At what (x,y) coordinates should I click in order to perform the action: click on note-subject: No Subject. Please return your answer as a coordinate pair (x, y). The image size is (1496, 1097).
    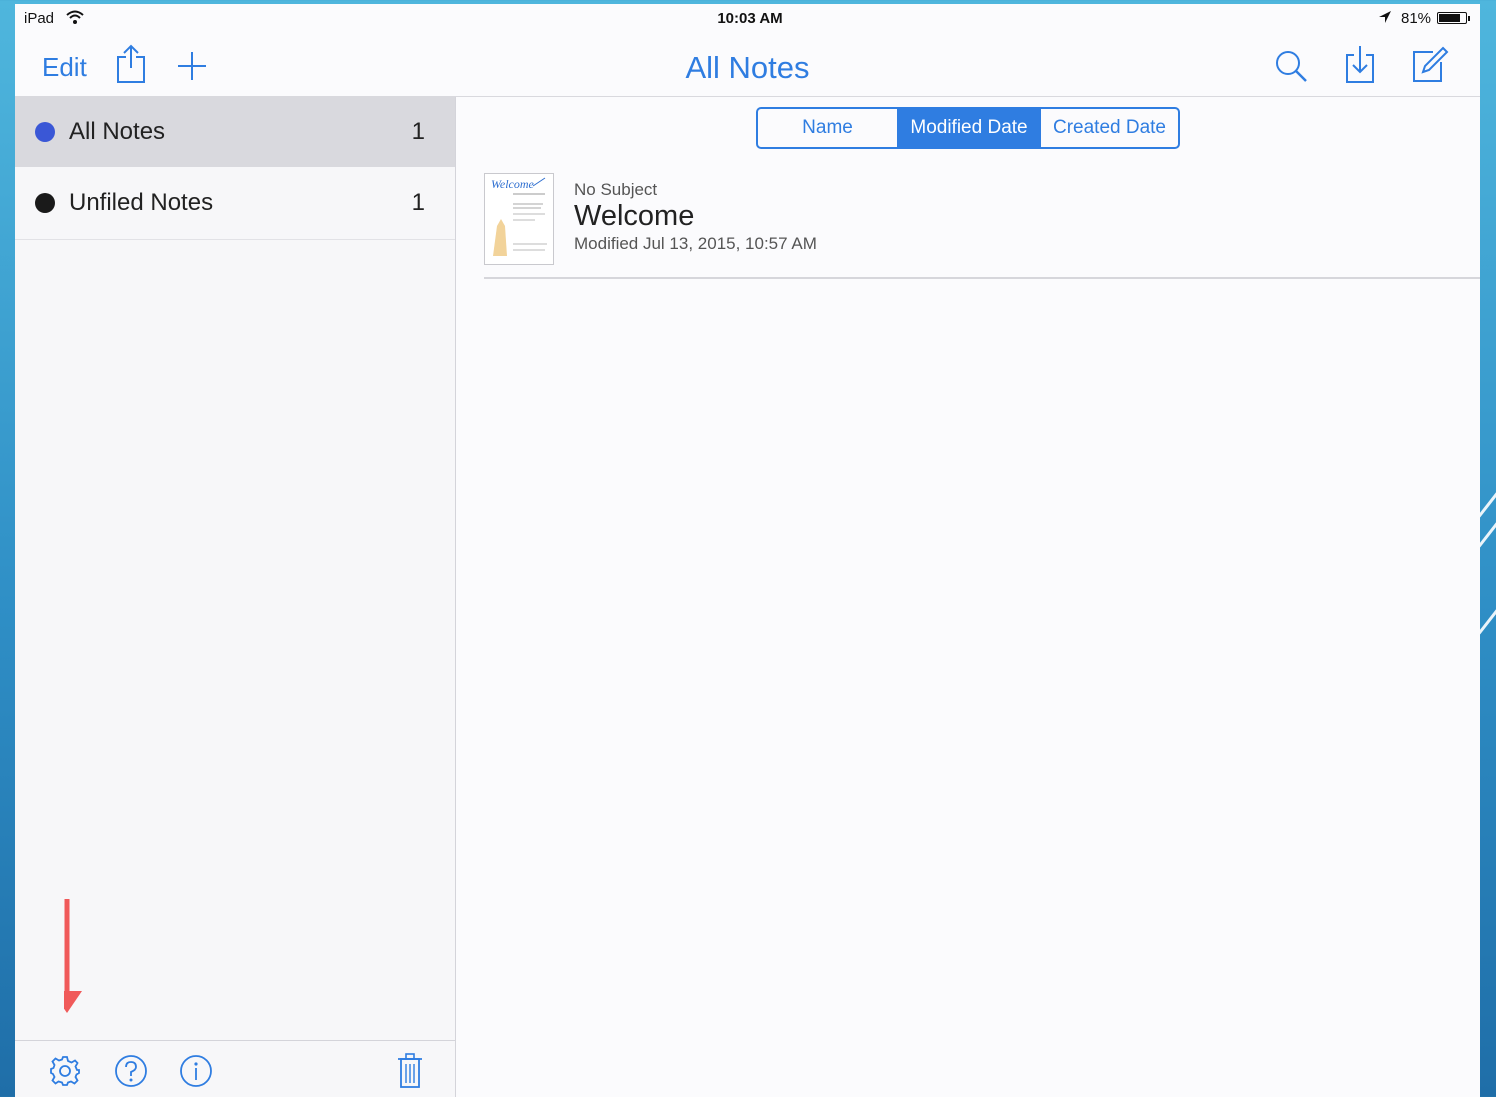
    Looking at the image, I should click on (616, 189).